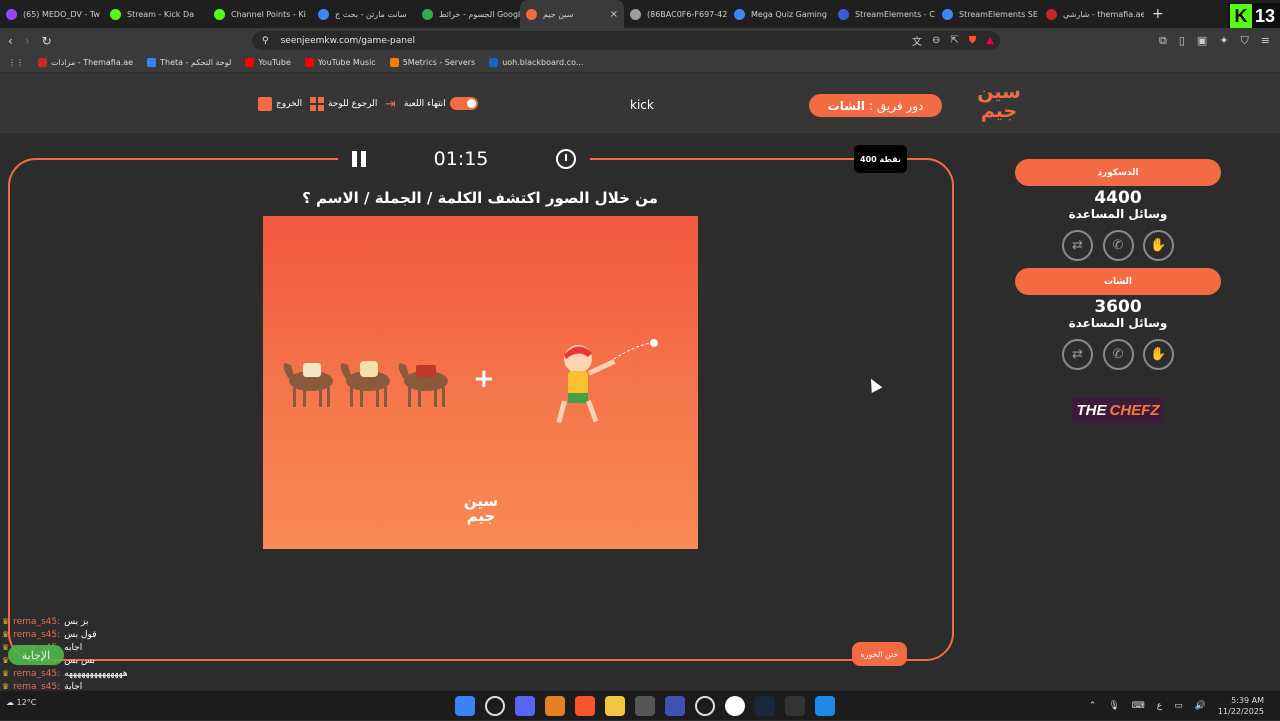  Describe the element at coordinates (645, 706) in the screenshot. I see `store-icon` at that location.